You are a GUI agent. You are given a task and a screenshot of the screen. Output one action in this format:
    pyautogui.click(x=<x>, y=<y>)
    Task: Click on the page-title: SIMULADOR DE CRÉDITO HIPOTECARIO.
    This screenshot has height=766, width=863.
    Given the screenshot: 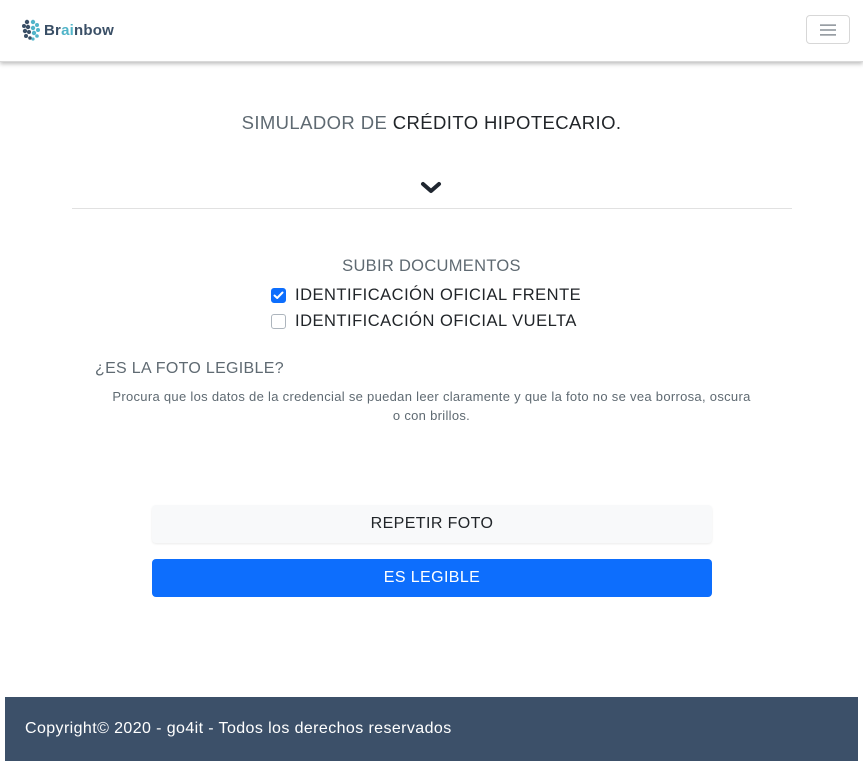 What is the action you would take?
    pyautogui.click(x=431, y=123)
    